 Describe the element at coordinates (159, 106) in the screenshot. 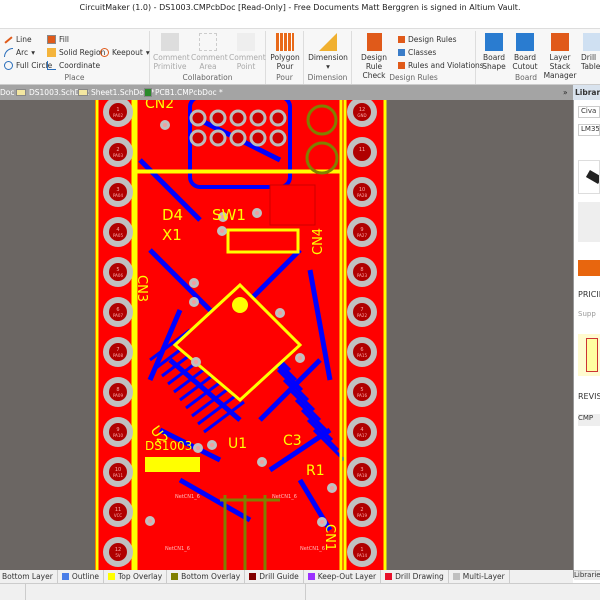

I see `designator-label: CN2` at that location.